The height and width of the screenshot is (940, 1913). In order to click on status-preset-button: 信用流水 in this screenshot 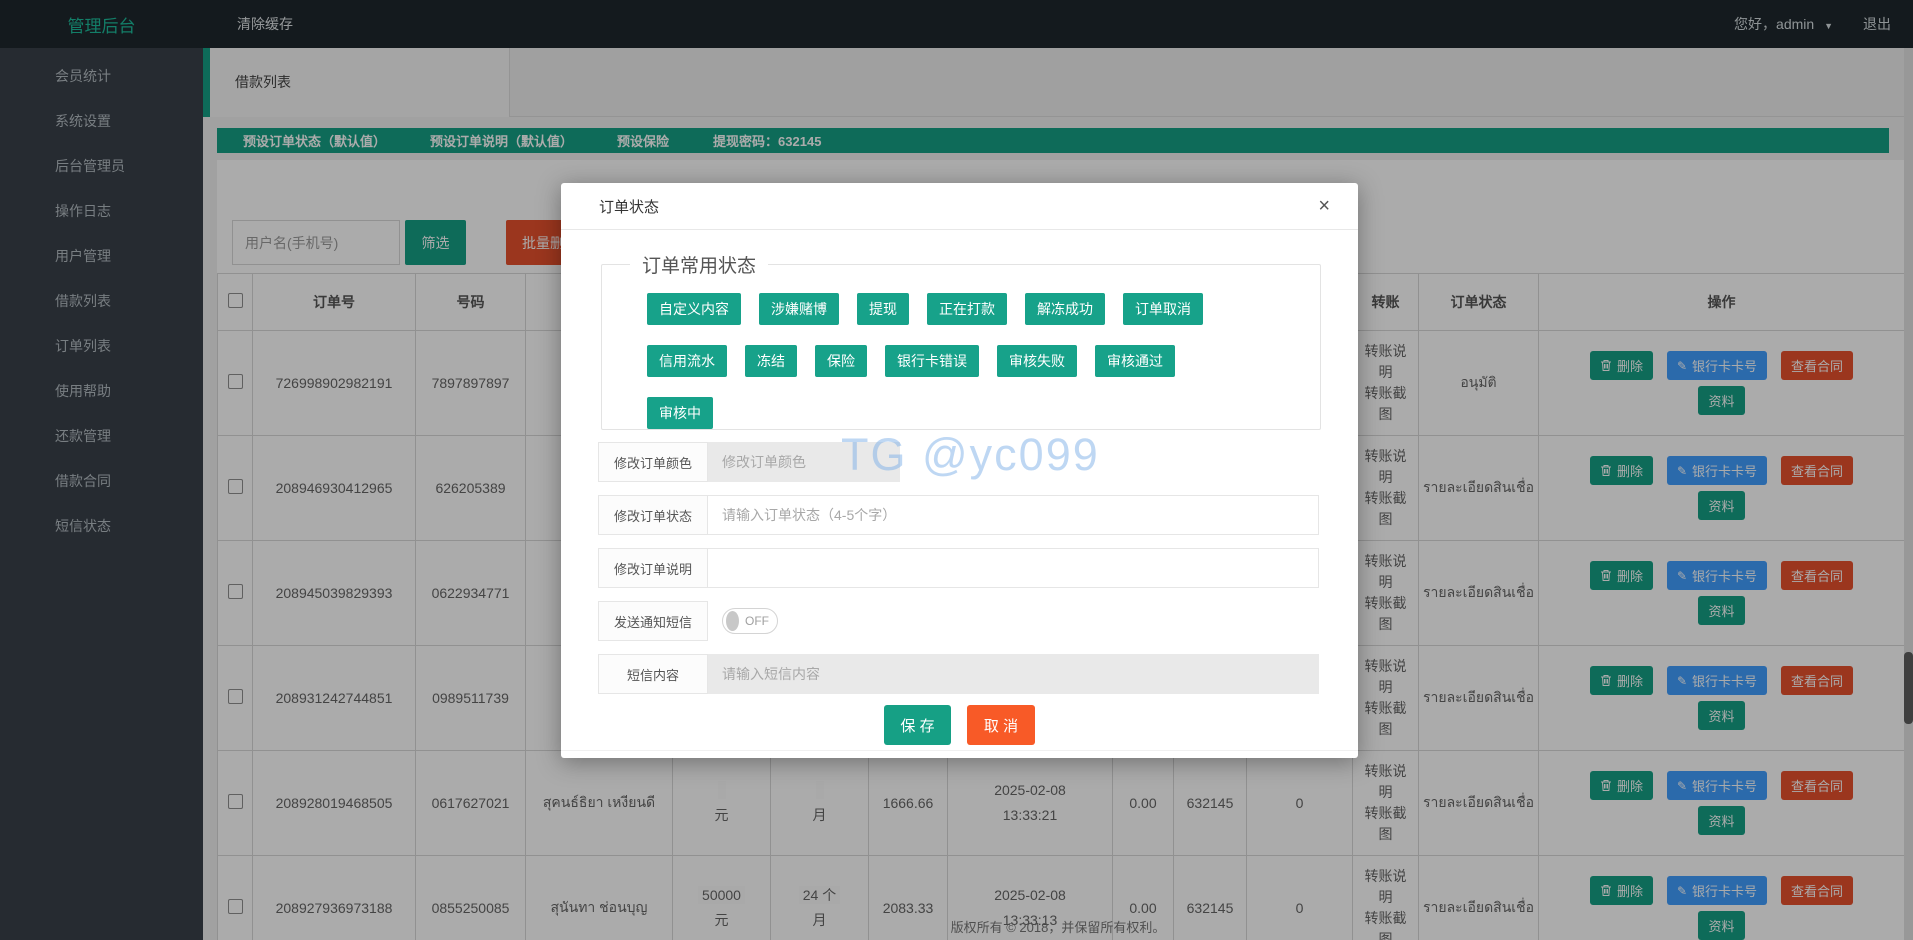, I will do `click(687, 361)`.